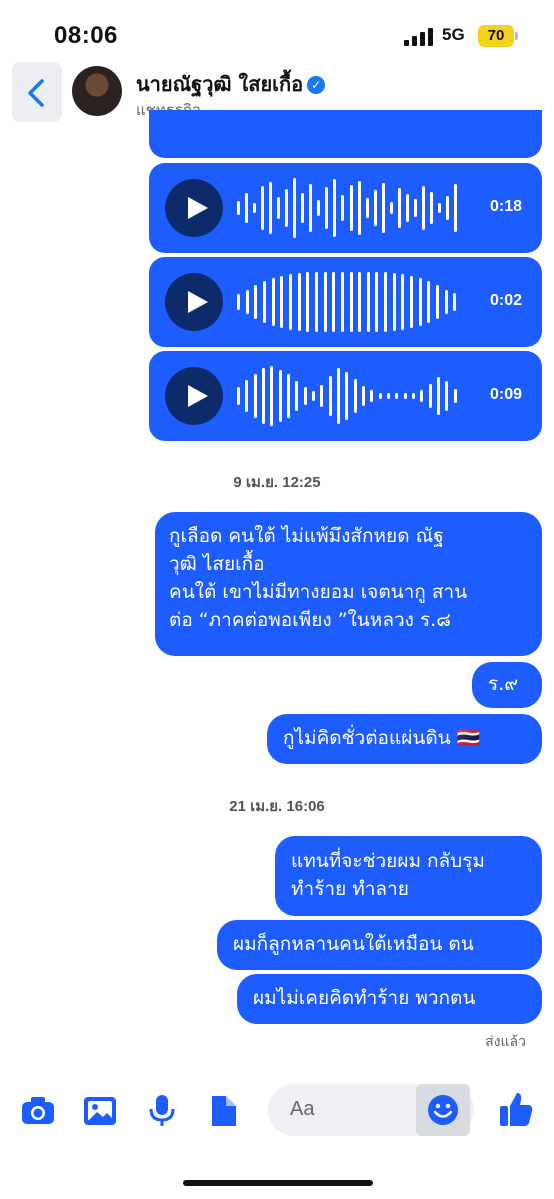  I want to click on camera-icon, so click(38, 1111).